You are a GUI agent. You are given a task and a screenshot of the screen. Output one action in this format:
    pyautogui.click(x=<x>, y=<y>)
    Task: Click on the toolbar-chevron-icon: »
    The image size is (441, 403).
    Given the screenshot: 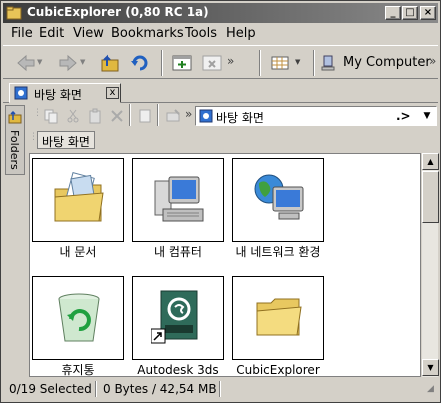 What is the action you would take?
    pyautogui.click(x=230, y=61)
    